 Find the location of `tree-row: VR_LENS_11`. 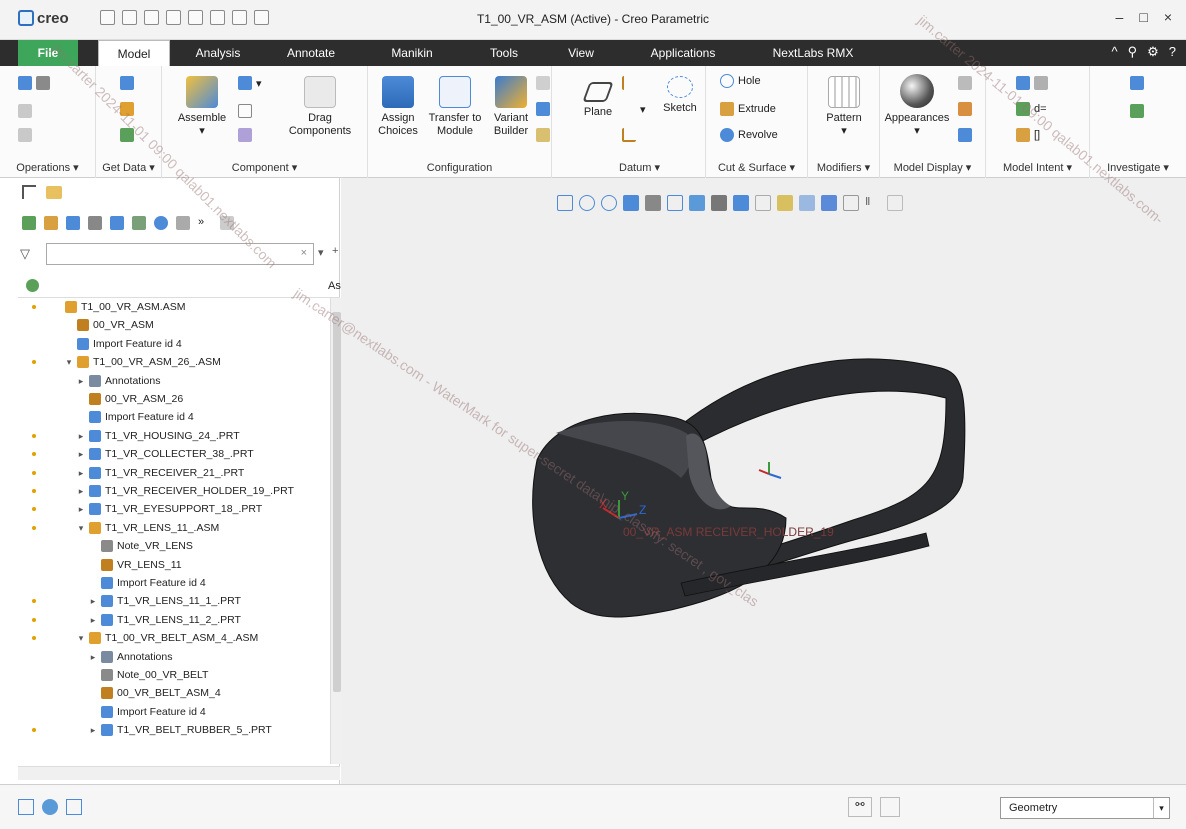

tree-row: VR_LENS_11 is located at coordinates (135, 565).